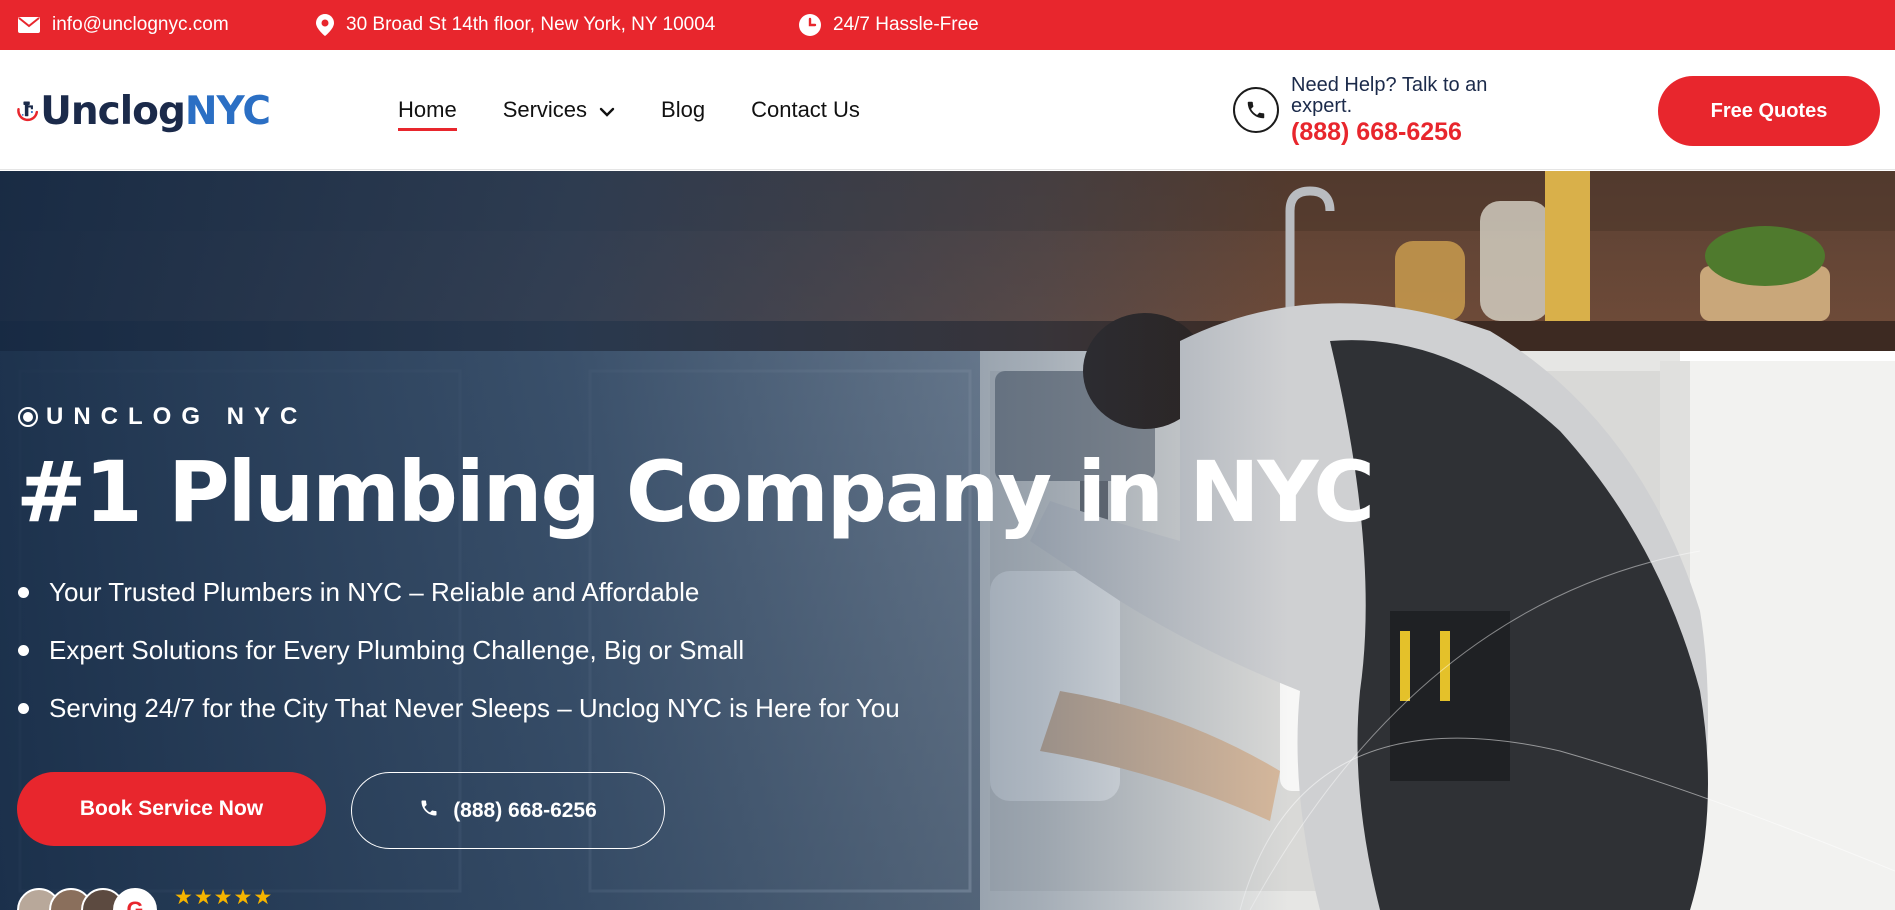 This screenshot has height=910, width=1895. I want to click on hero-title: #1 Plumbing Company in NYC, so click(695, 492).